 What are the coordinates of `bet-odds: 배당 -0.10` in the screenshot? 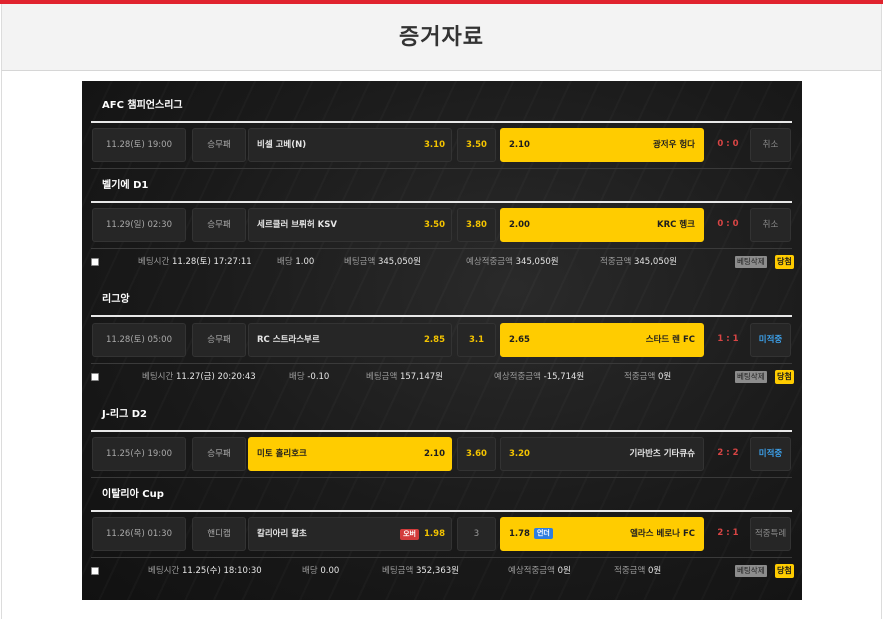 It's located at (309, 377).